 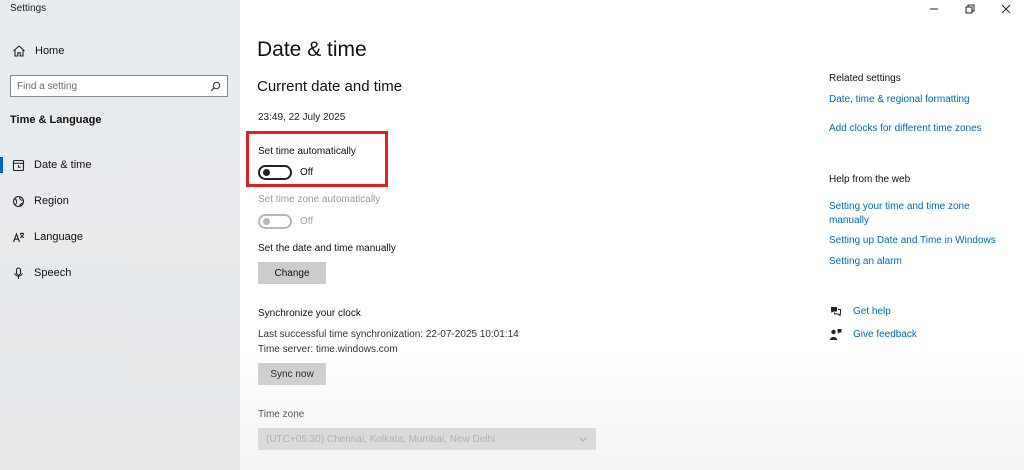 I want to click on search-icon, so click(x=215, y=86).